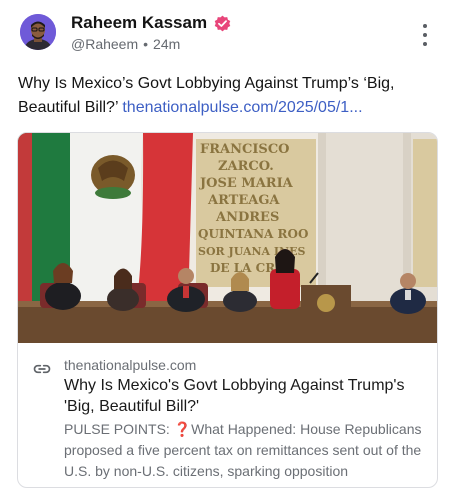 The height and width of the screenshot is (500, 455). What do you see at coordinates (253, 234) in the screenshot?
I see `inscription-line-6: QUINTANA ROO` at bounding box center [253, 234].